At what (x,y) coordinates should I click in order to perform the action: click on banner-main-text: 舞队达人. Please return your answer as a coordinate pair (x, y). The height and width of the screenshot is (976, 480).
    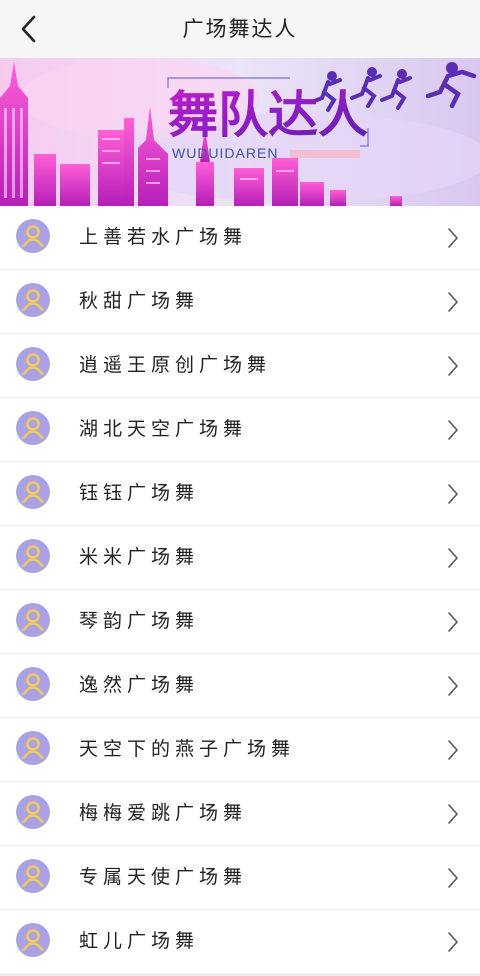
    Looking at the image, I should click on (268, 115).